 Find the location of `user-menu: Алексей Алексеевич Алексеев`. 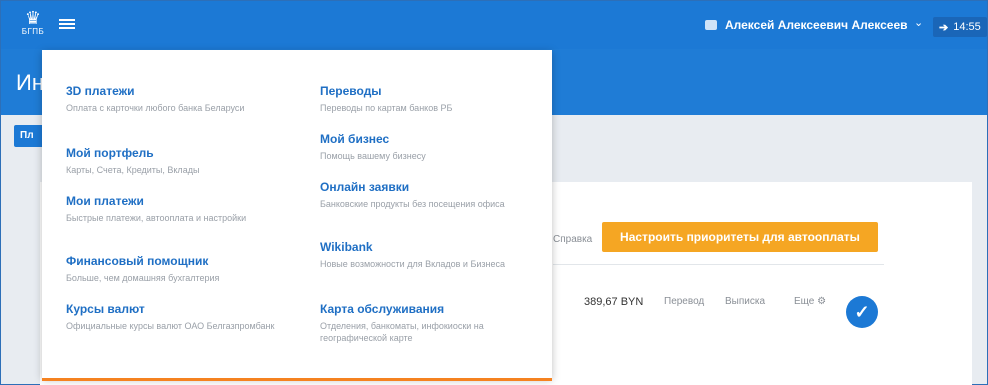

user-menu: Алексей Алексеевич Алексеев is located at coordinates (806, 25).